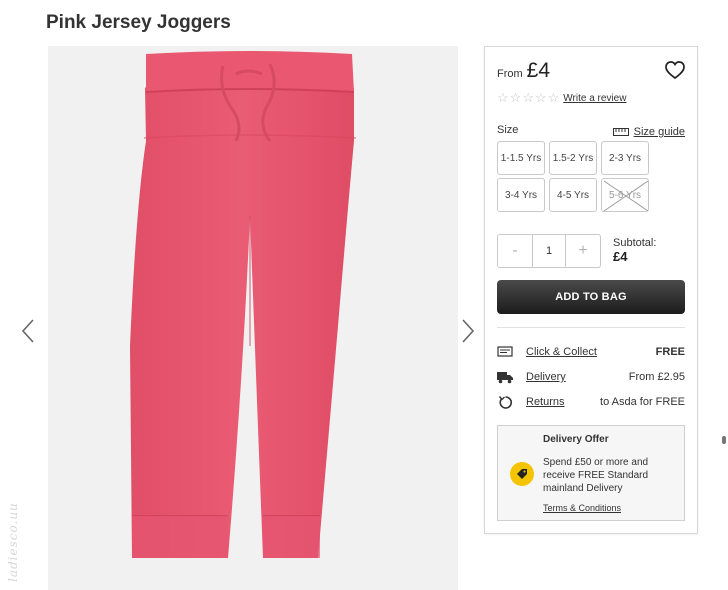  I want to click on subtotal-value: £4, so click(620, 256).